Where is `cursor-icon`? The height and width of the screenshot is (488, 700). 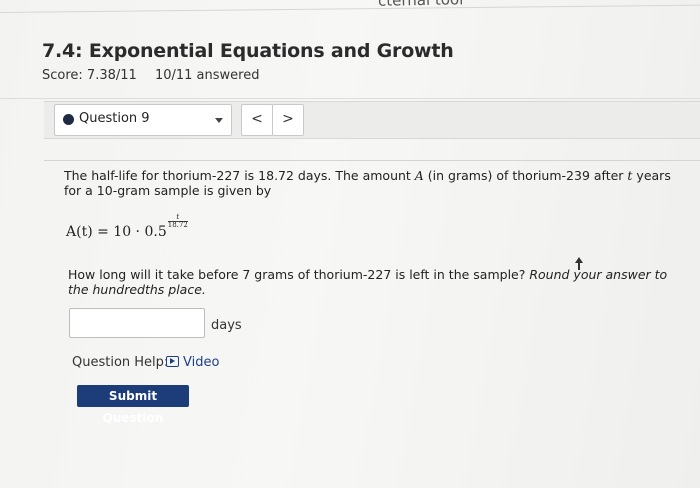
cursor-icon is located at coordinates (579, 263).